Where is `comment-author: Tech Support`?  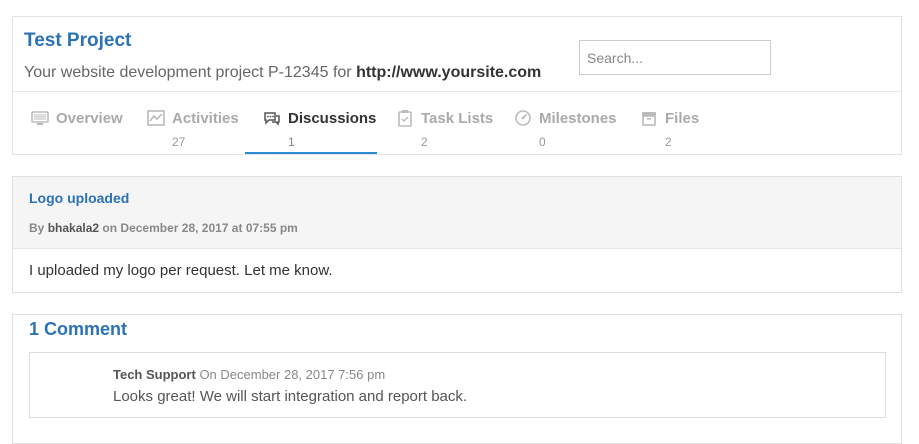 comment-author: Tech Support is located at coordinates (154, 374).